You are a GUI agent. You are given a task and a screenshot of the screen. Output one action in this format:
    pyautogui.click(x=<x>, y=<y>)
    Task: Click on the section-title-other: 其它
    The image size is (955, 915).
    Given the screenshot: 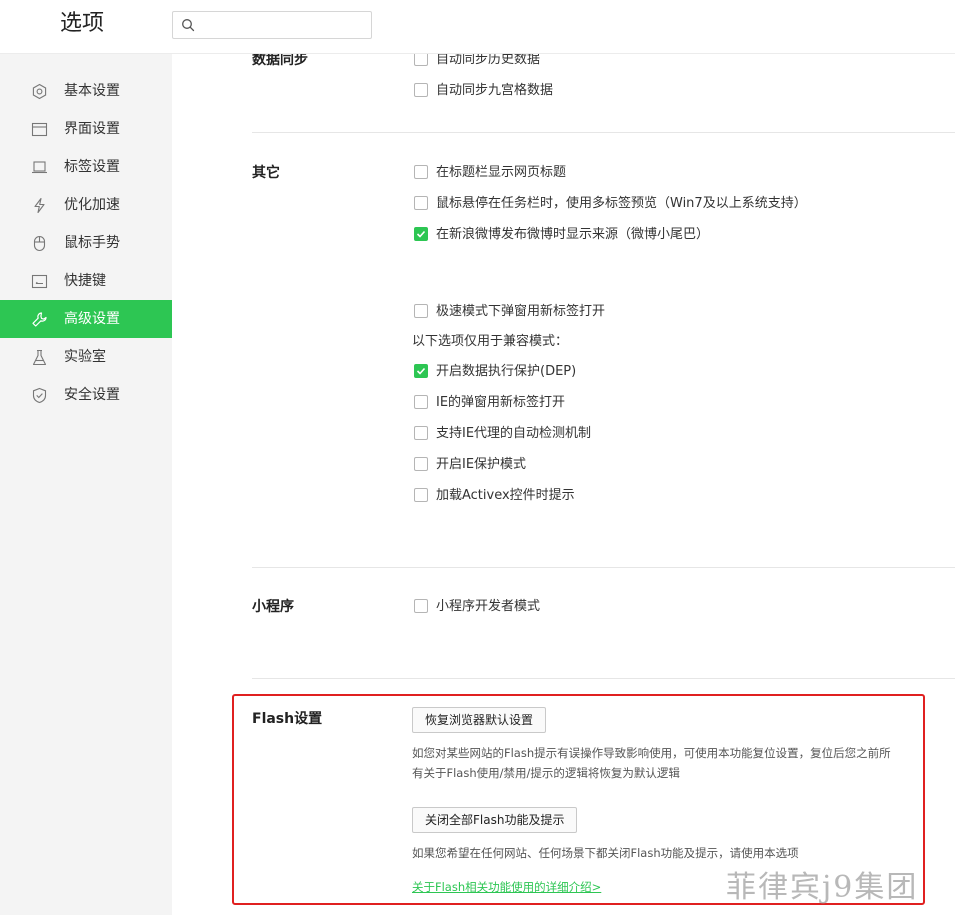 What is the action you would take?
    pyautogui.click(x=266, y=173)
    